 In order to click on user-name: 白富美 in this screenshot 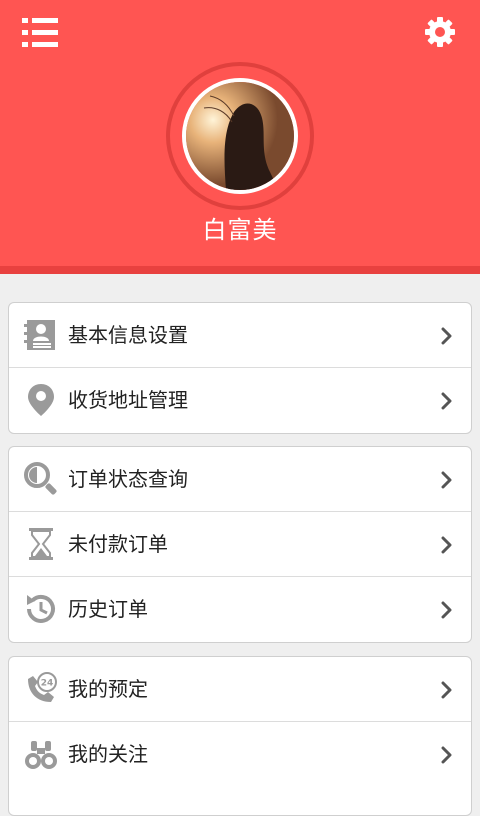, I will do `click(240, 230)`.